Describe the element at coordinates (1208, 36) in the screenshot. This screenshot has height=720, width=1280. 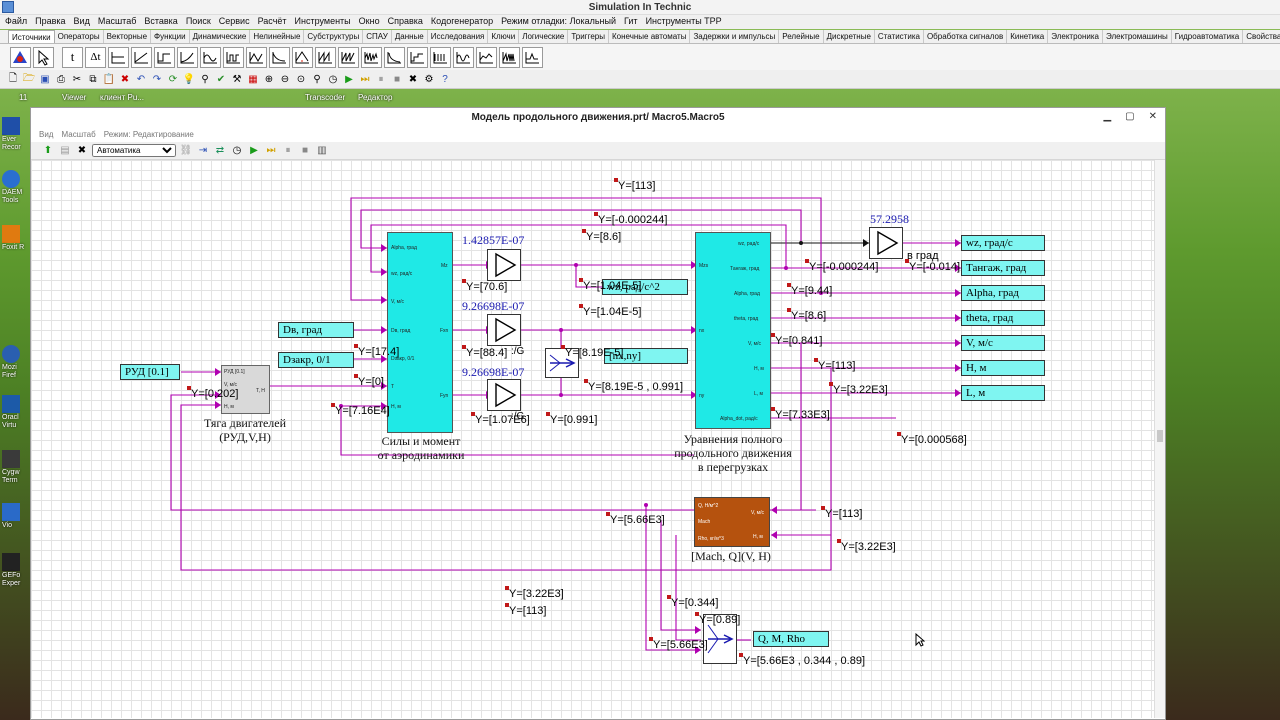
I see `palette-tab: Гидроавтоматика` at that location.